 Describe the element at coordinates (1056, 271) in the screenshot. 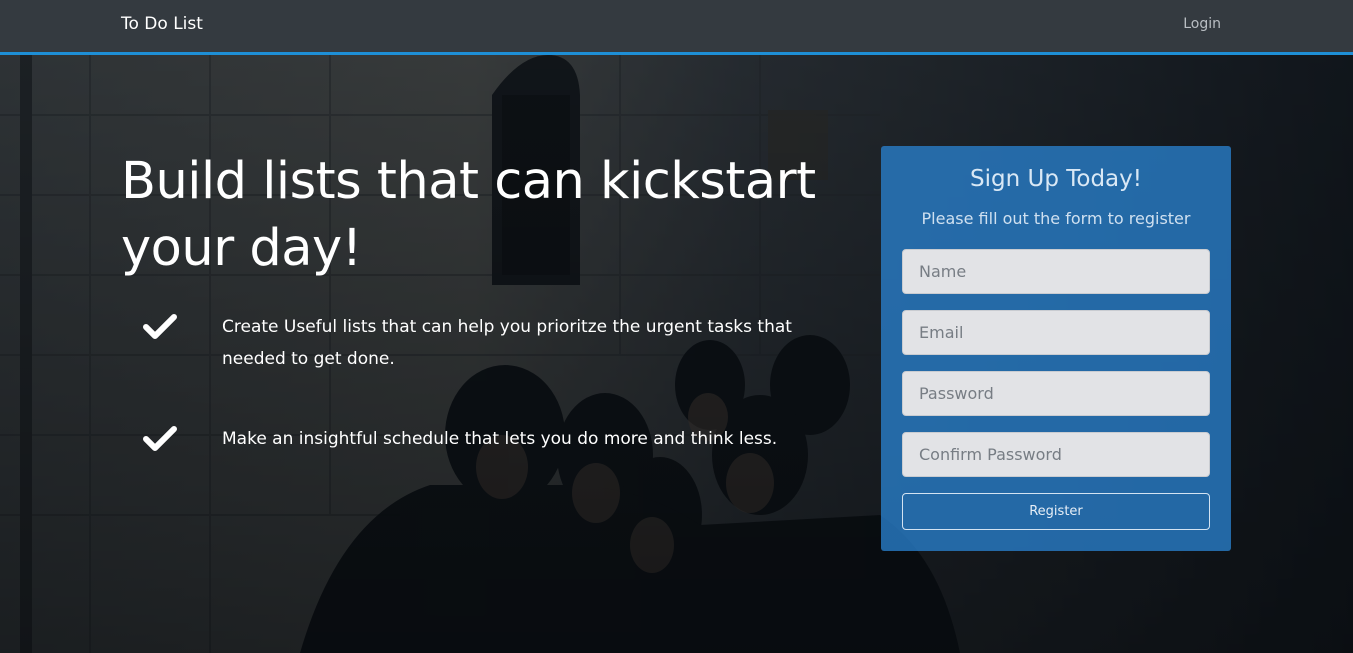

I see `name-input` at that location.